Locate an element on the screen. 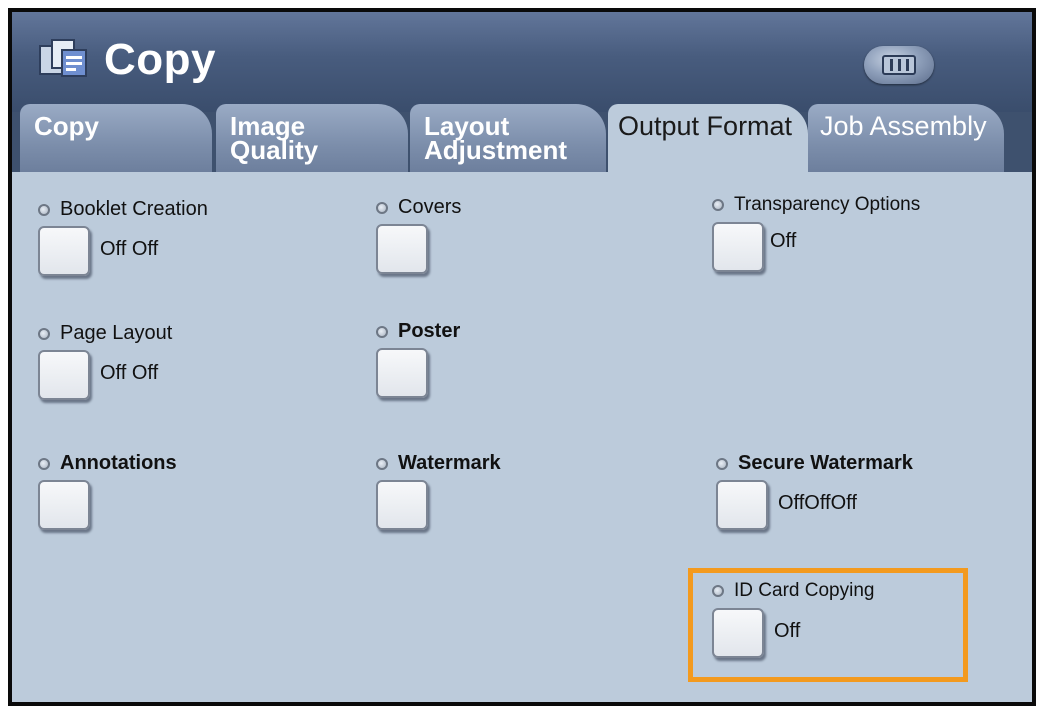 This screenshot has width=1048, height=715. option-label: Poster is located at coordinates (429, 331).